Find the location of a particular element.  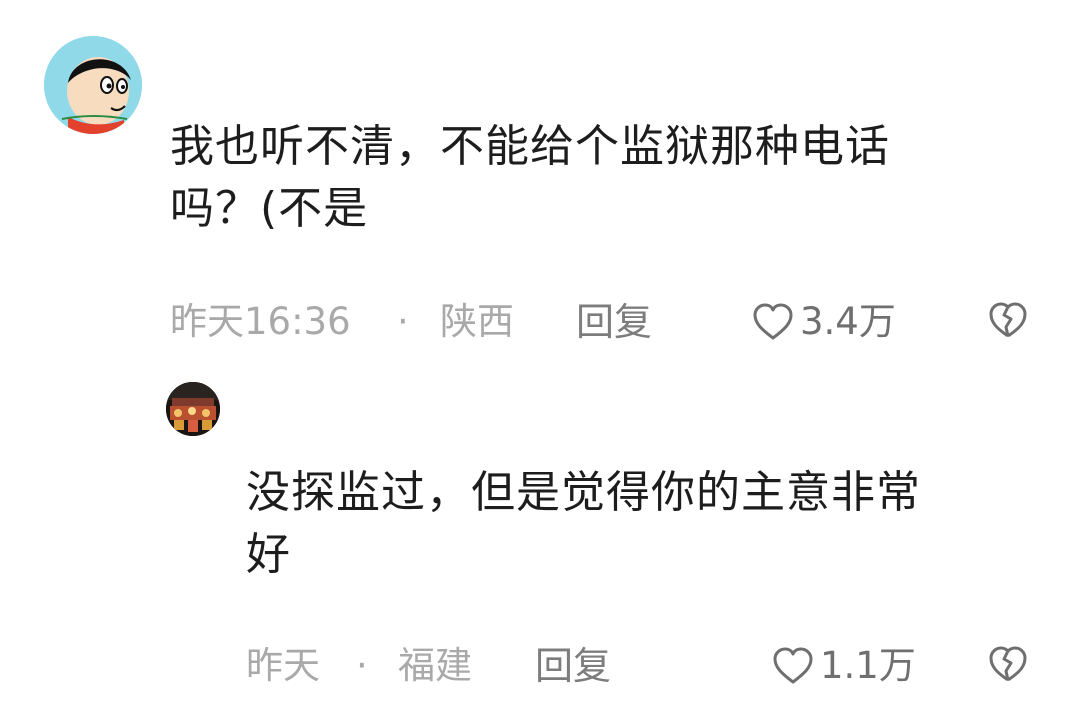

like-count: 1.1万 is located at coordinates (868, 665).